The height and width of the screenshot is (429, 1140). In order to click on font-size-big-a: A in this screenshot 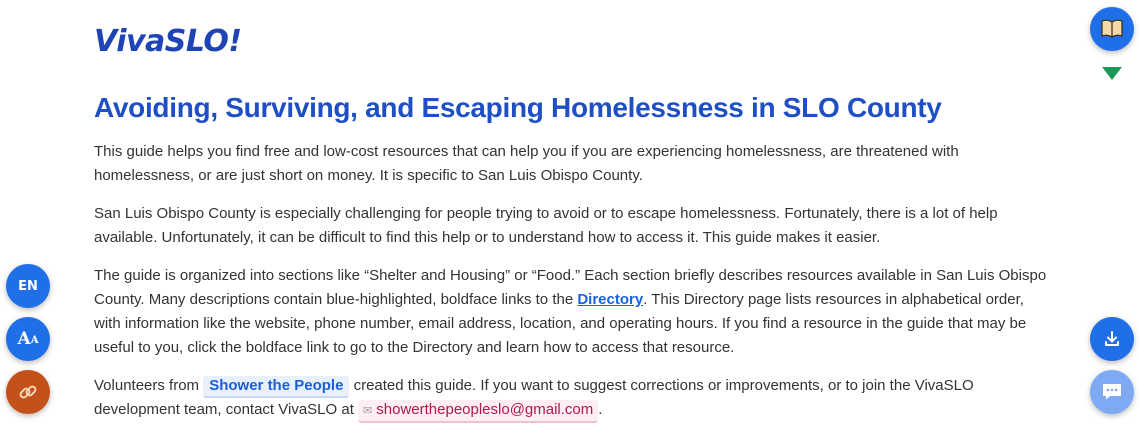, I will do `click(24, 339)`.